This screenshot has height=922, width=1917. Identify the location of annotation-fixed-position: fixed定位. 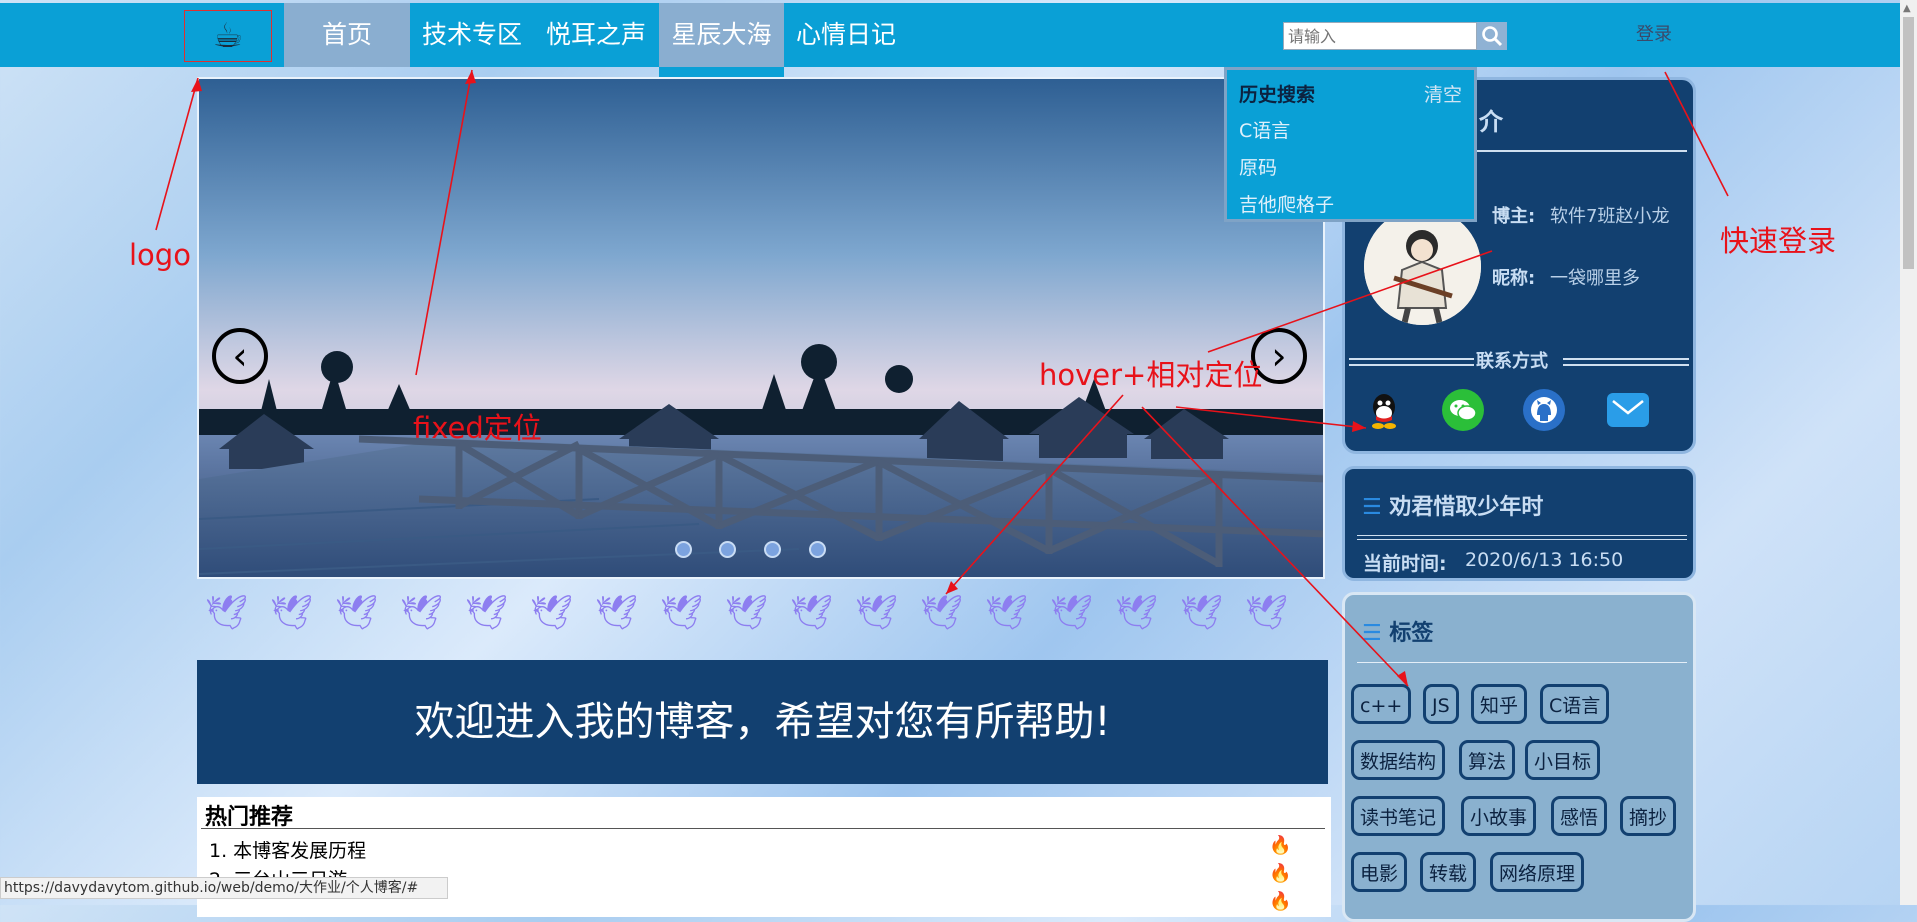
(477, 428).